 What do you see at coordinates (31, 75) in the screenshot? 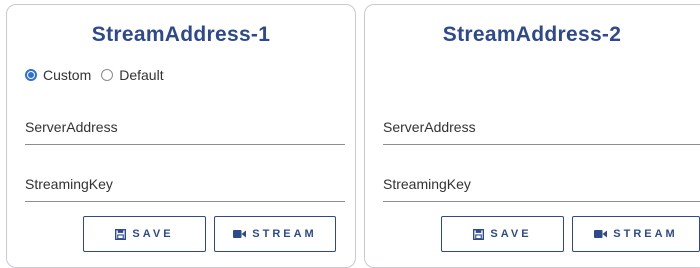
I see `custom-radio` at bounding box center [31, 75].